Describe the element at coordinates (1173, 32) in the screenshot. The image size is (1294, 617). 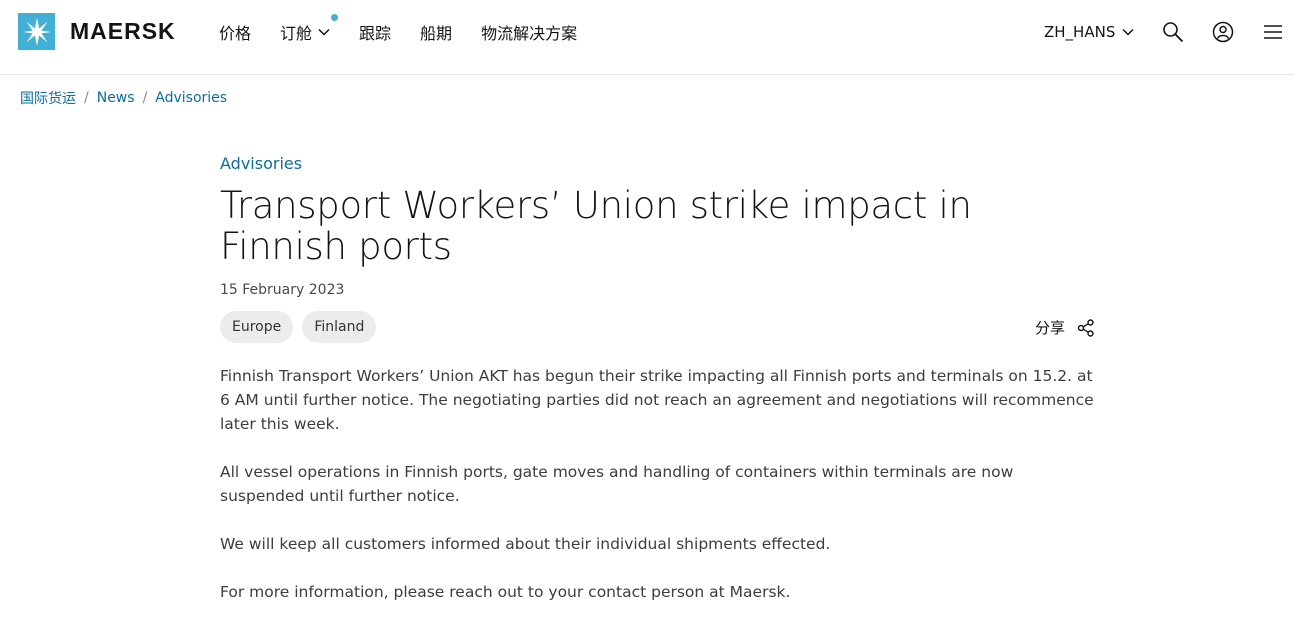
I see `search-icon` at that location.